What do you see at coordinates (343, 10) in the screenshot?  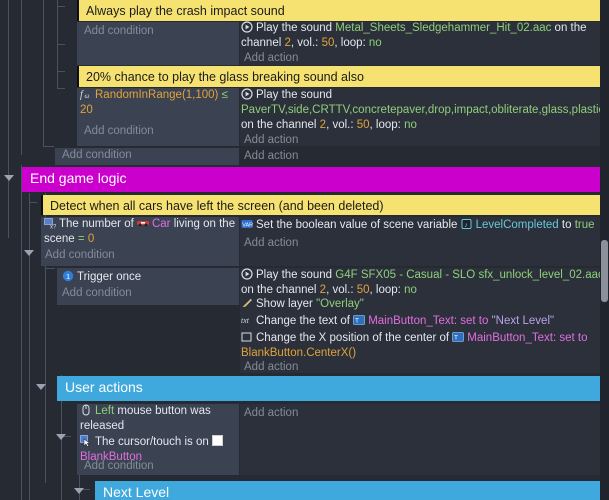 I see `comment-crash-impact: Always play the crash impact sound` at bounding box center [343, 10].